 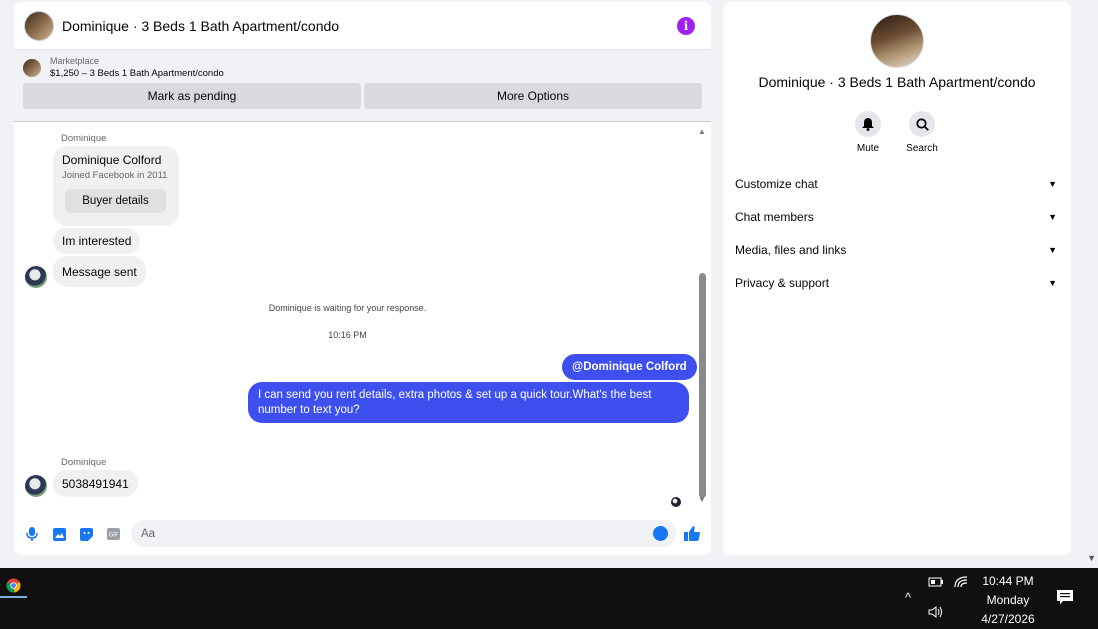 I want to click on chat-avatar, so click(x=39, y=25).